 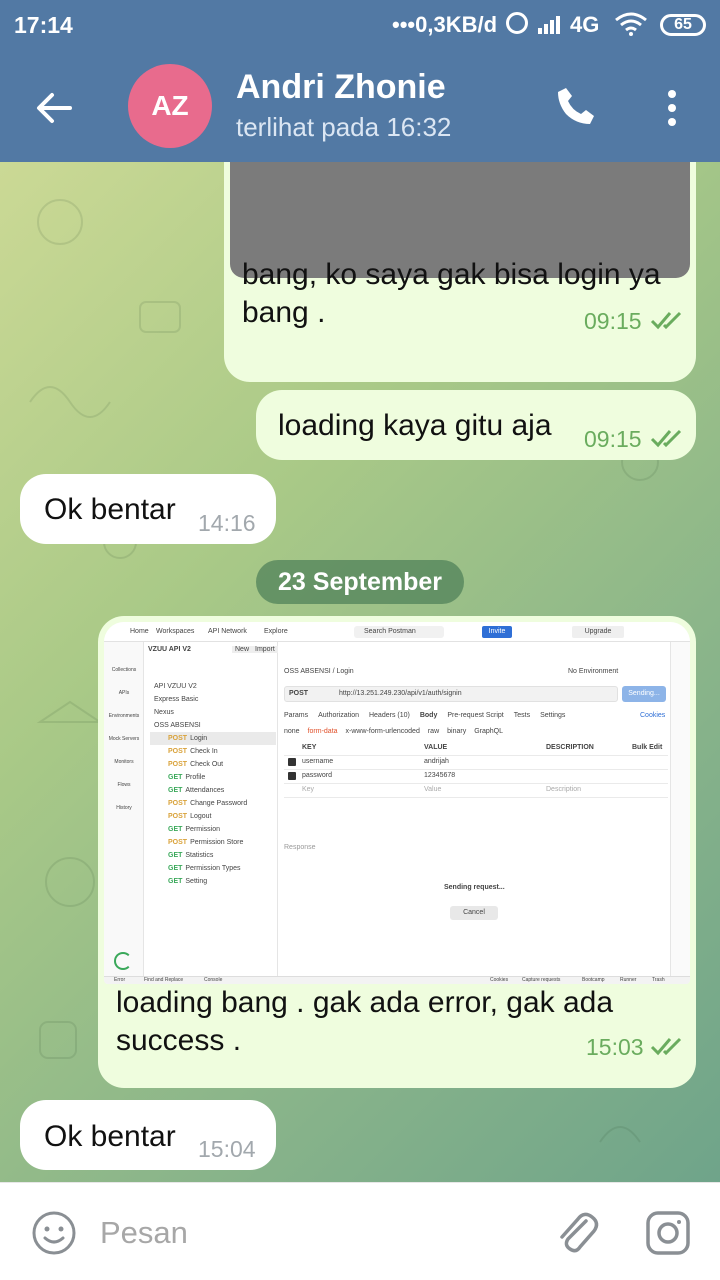 What do you see at coordinates (576, 106) in the screenshot?
I see `phone-call-icon` at bounding box center [576, 106].